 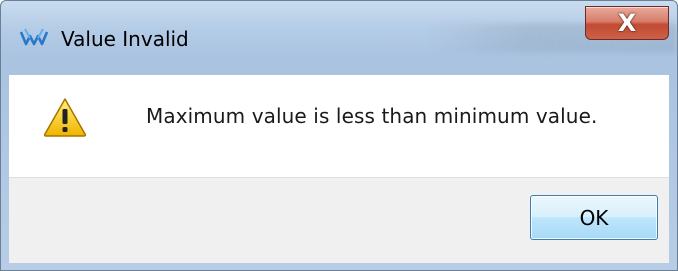 I want to click on dialog-title: Value Invalid, so click(x=125, y=39).